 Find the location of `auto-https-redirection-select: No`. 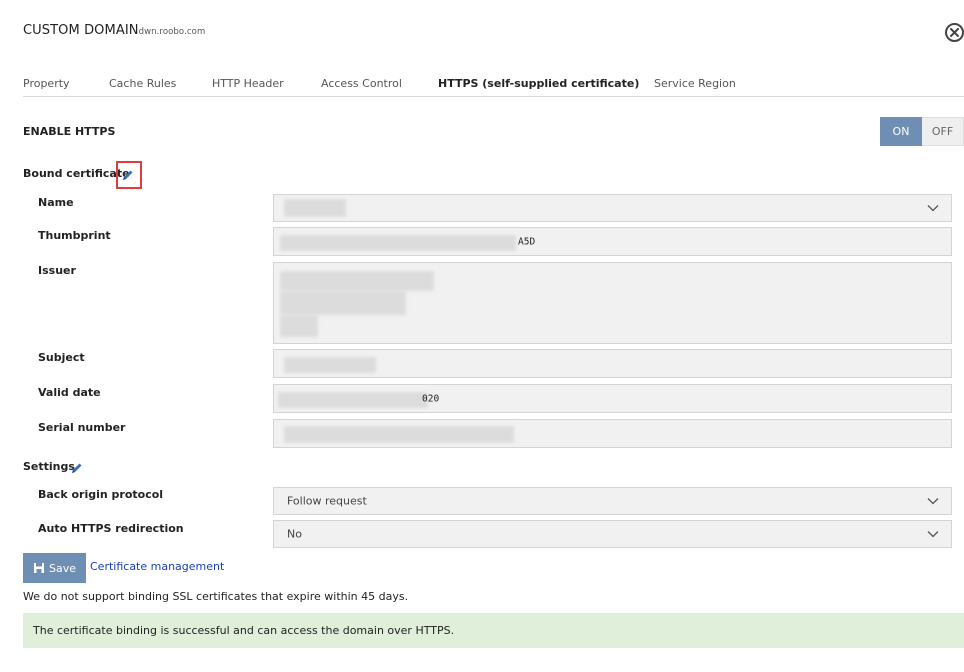

auto-https-redirection-select: No is located at coordinates (612, 534).